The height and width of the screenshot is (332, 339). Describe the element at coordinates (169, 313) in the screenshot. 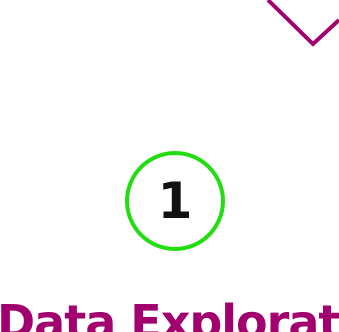

I see `section-title: Data Explorati` at that location.